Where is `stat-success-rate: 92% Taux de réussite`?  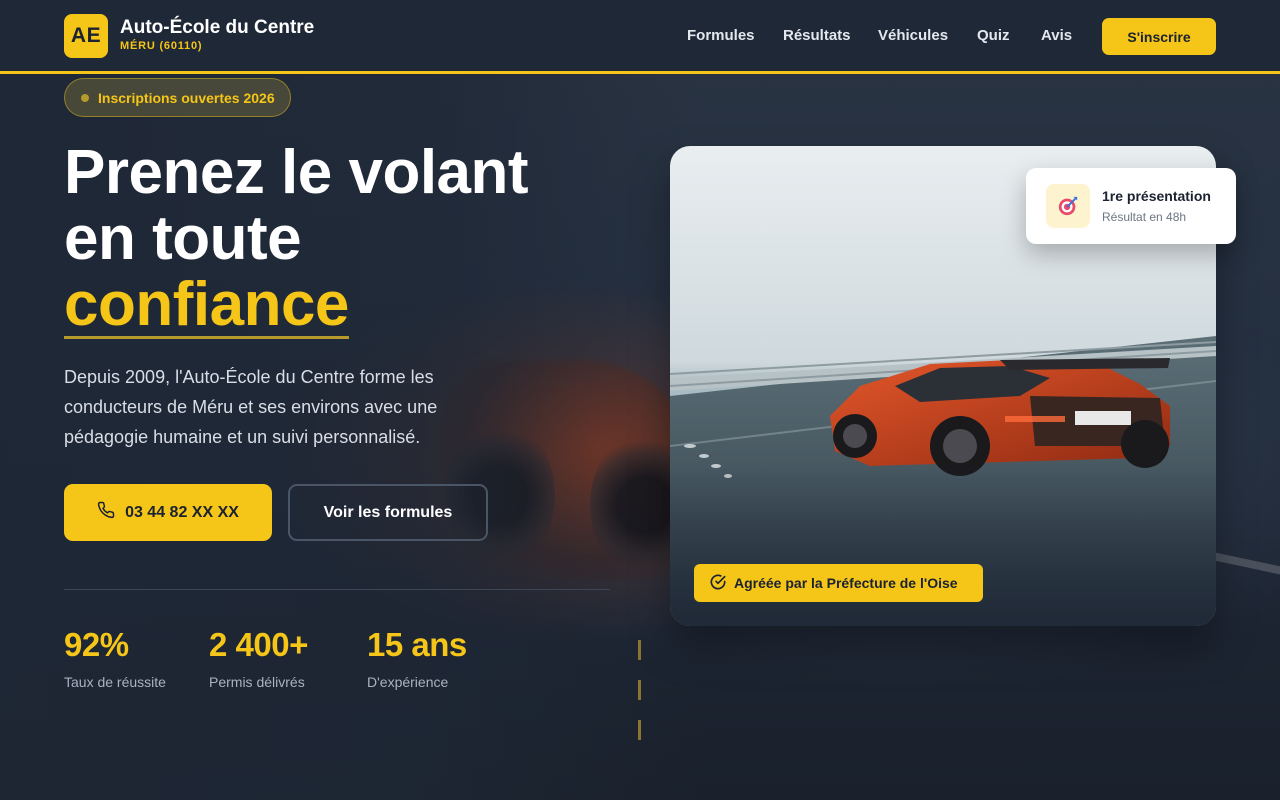
stat-success-rate: 92% Taux de réussite is located at coordinates (115, 658).